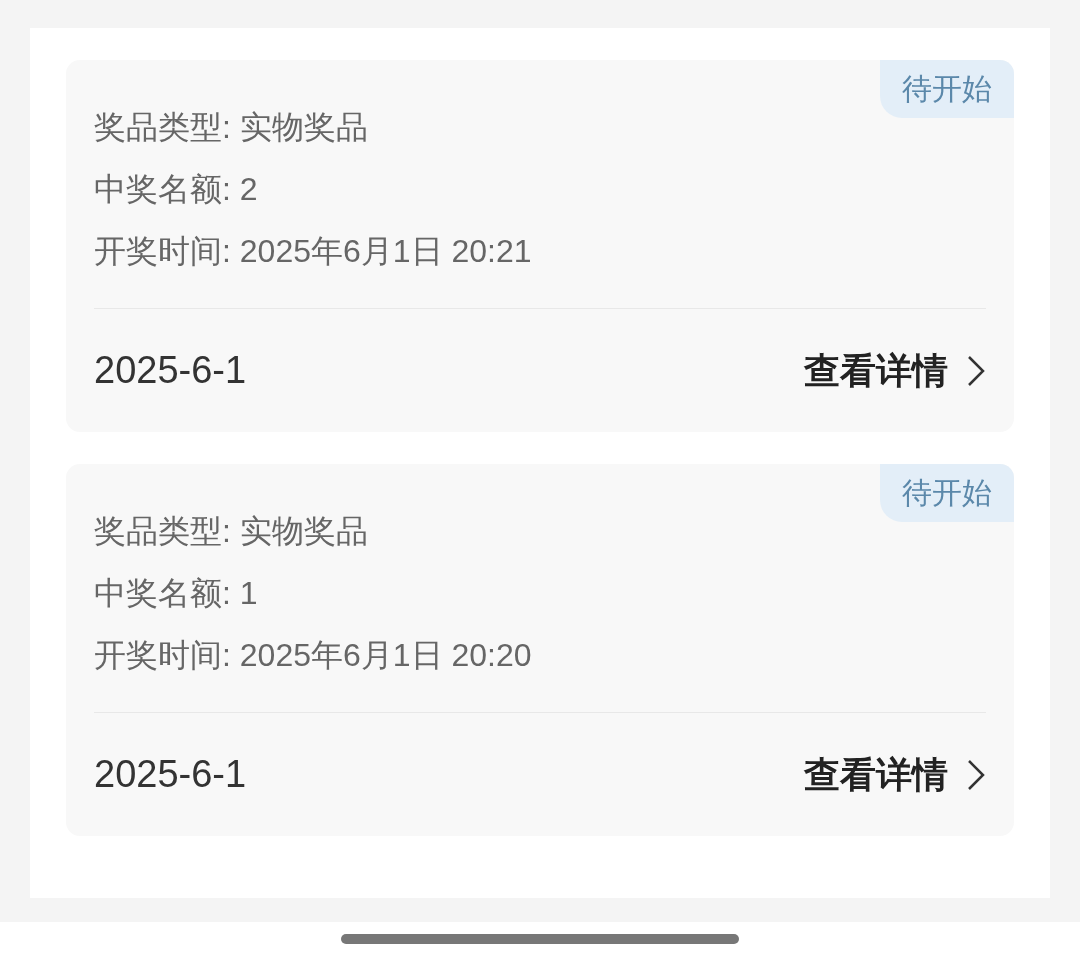 This screenshot has width=1080, height=955. I want to click on info-line: 中奖名额: 2, so click(176, 189).